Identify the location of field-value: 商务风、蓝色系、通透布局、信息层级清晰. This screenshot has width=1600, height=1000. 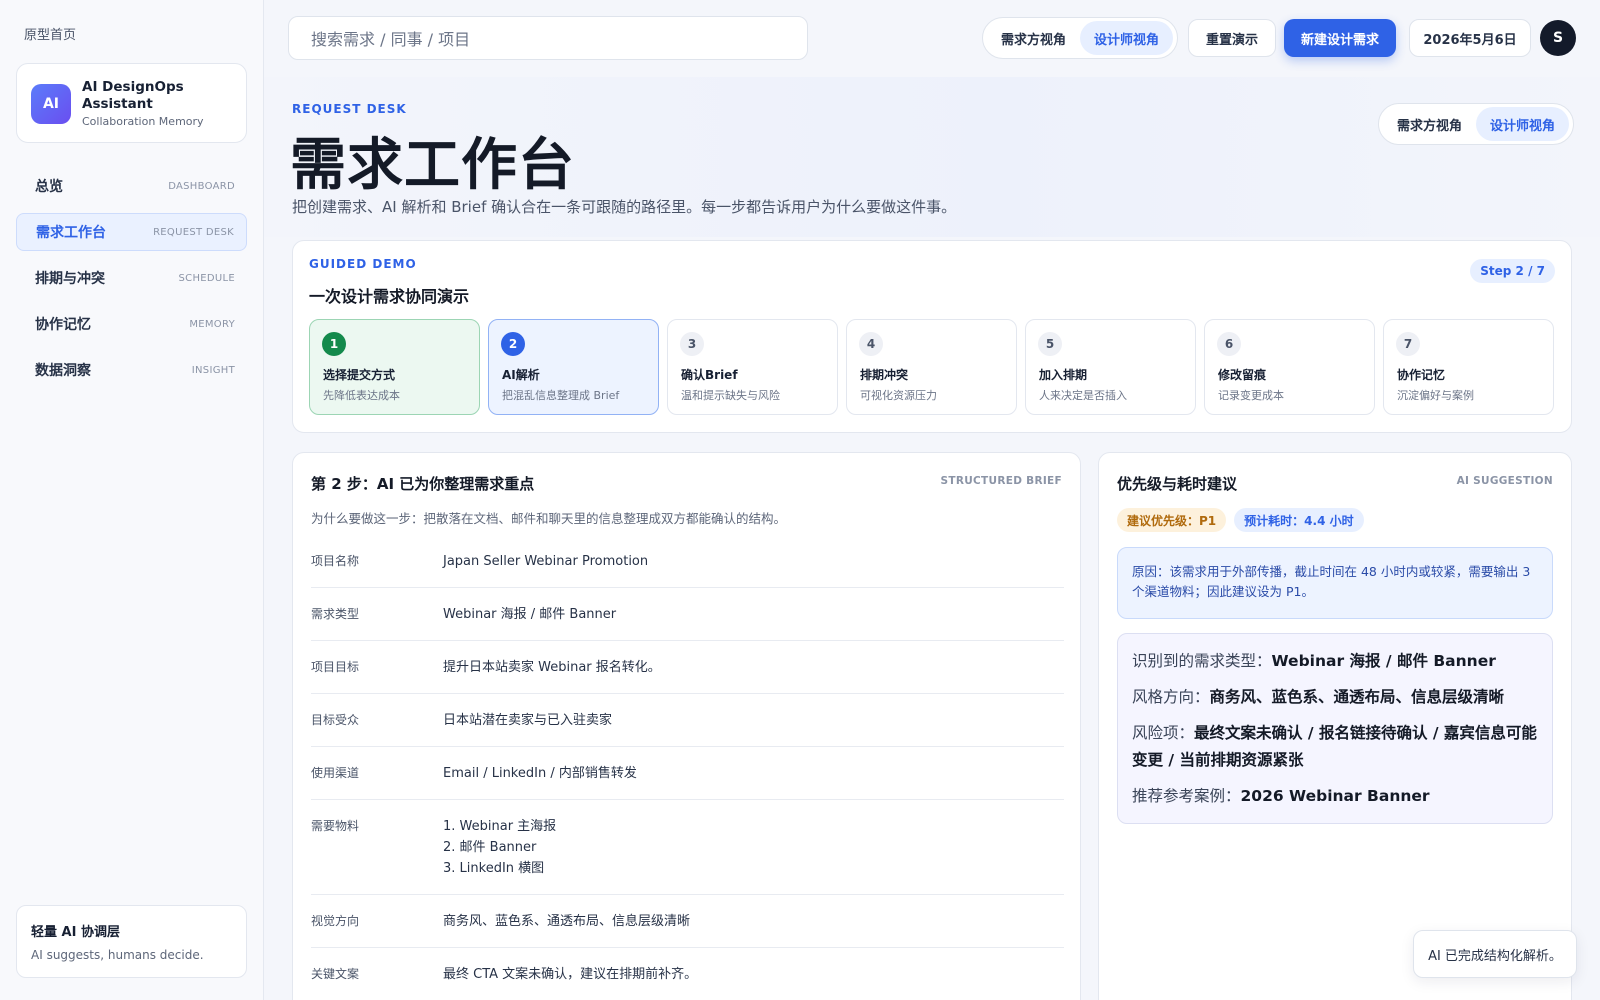
(566, 921).